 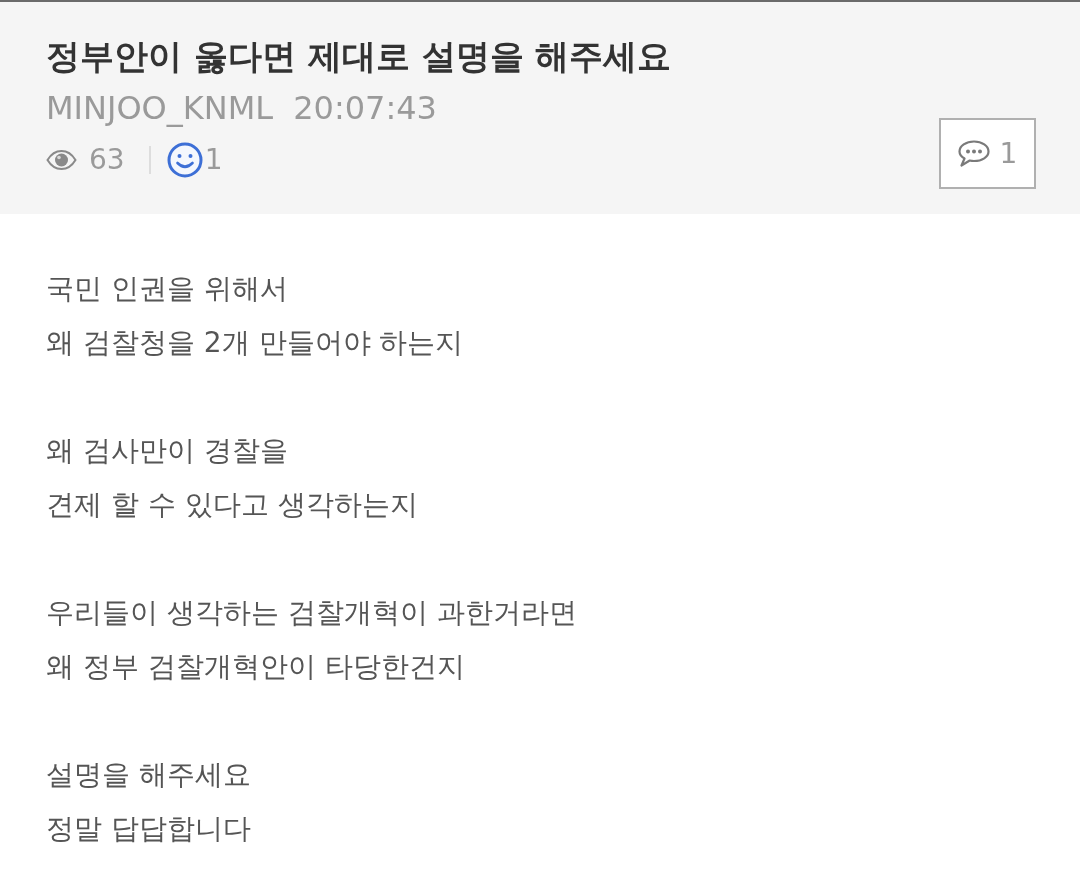 What do you see at coordinates (973, 153) in the screenshot?
I see `comment-icon` at bounding box center [973, 153].